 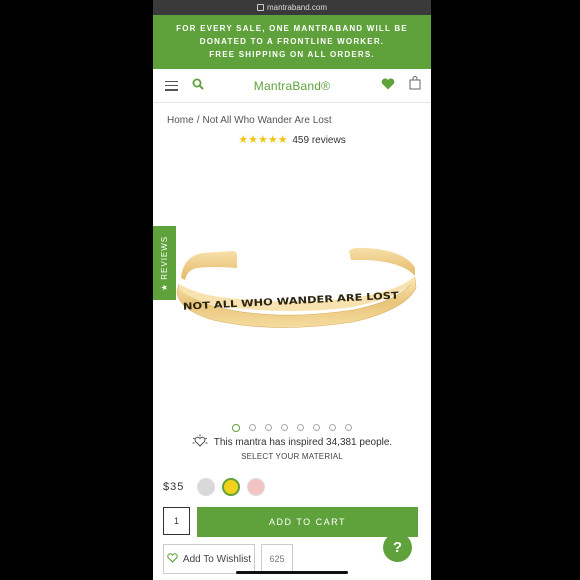 I want to click on material-prompt: SELECT YOUR MATERIAL, so click(x=292, y=456).